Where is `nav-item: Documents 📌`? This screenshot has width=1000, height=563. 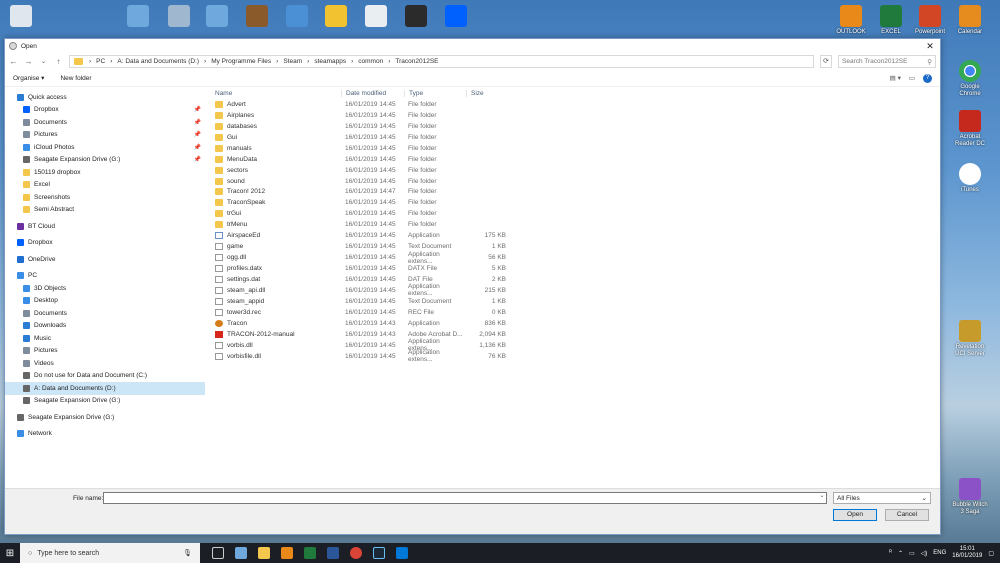
nav-item: Documents 📌 is located at coordinates (105, 122).